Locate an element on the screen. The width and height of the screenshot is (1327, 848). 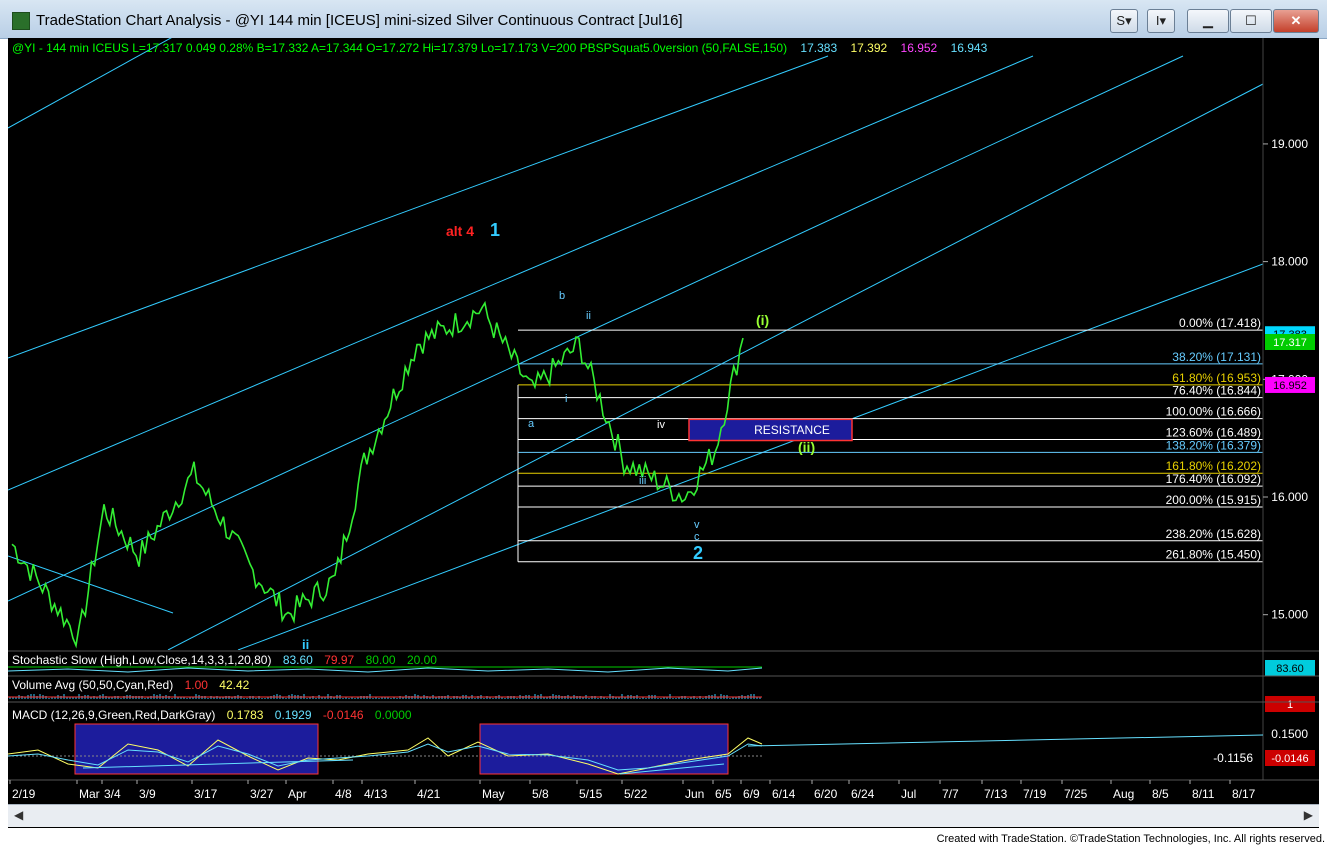
time-tick-label: 7/13 is located at coordinates (996, 794).